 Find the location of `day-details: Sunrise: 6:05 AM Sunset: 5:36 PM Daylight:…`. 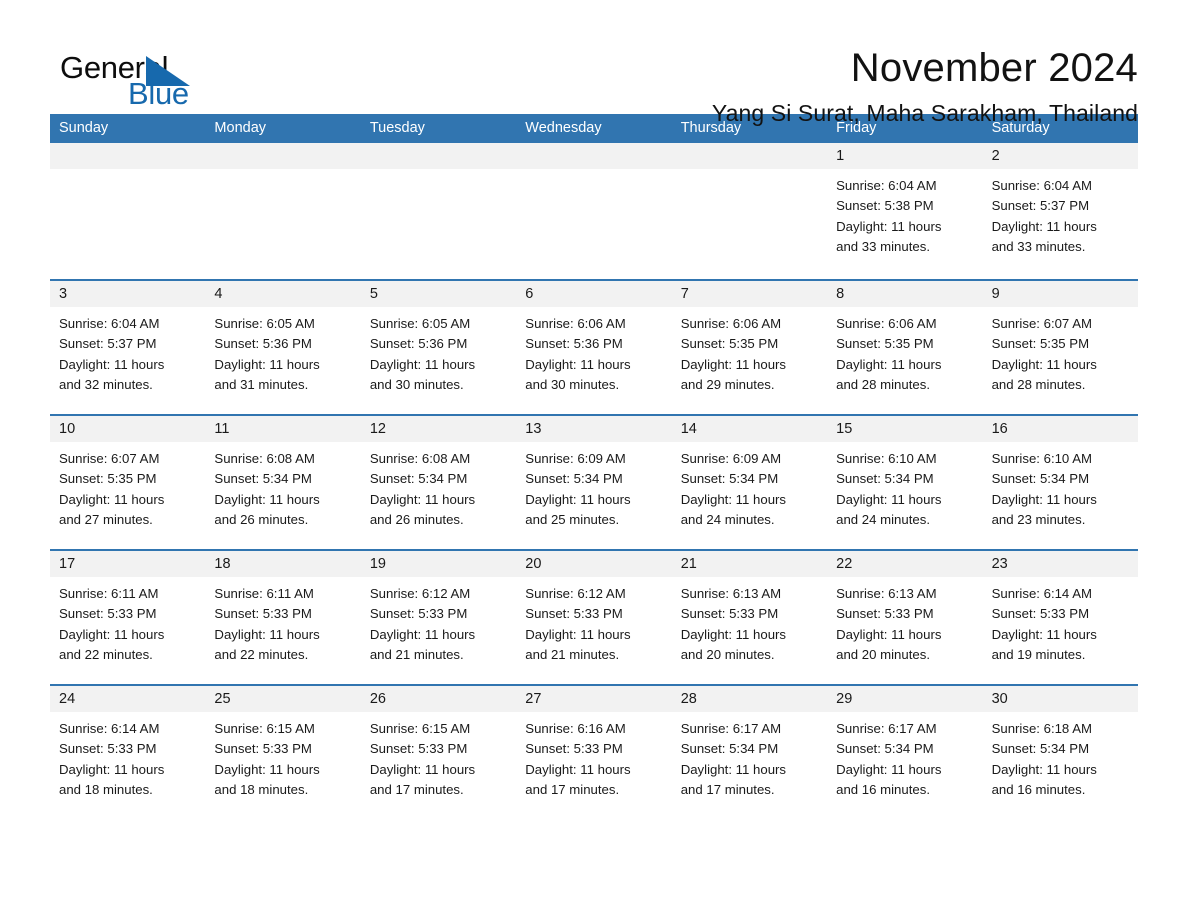

day-details: Sunrise: 6:05 AM Sunset: 5:36 PM Daylight:… is located at coordinates (438, 351).